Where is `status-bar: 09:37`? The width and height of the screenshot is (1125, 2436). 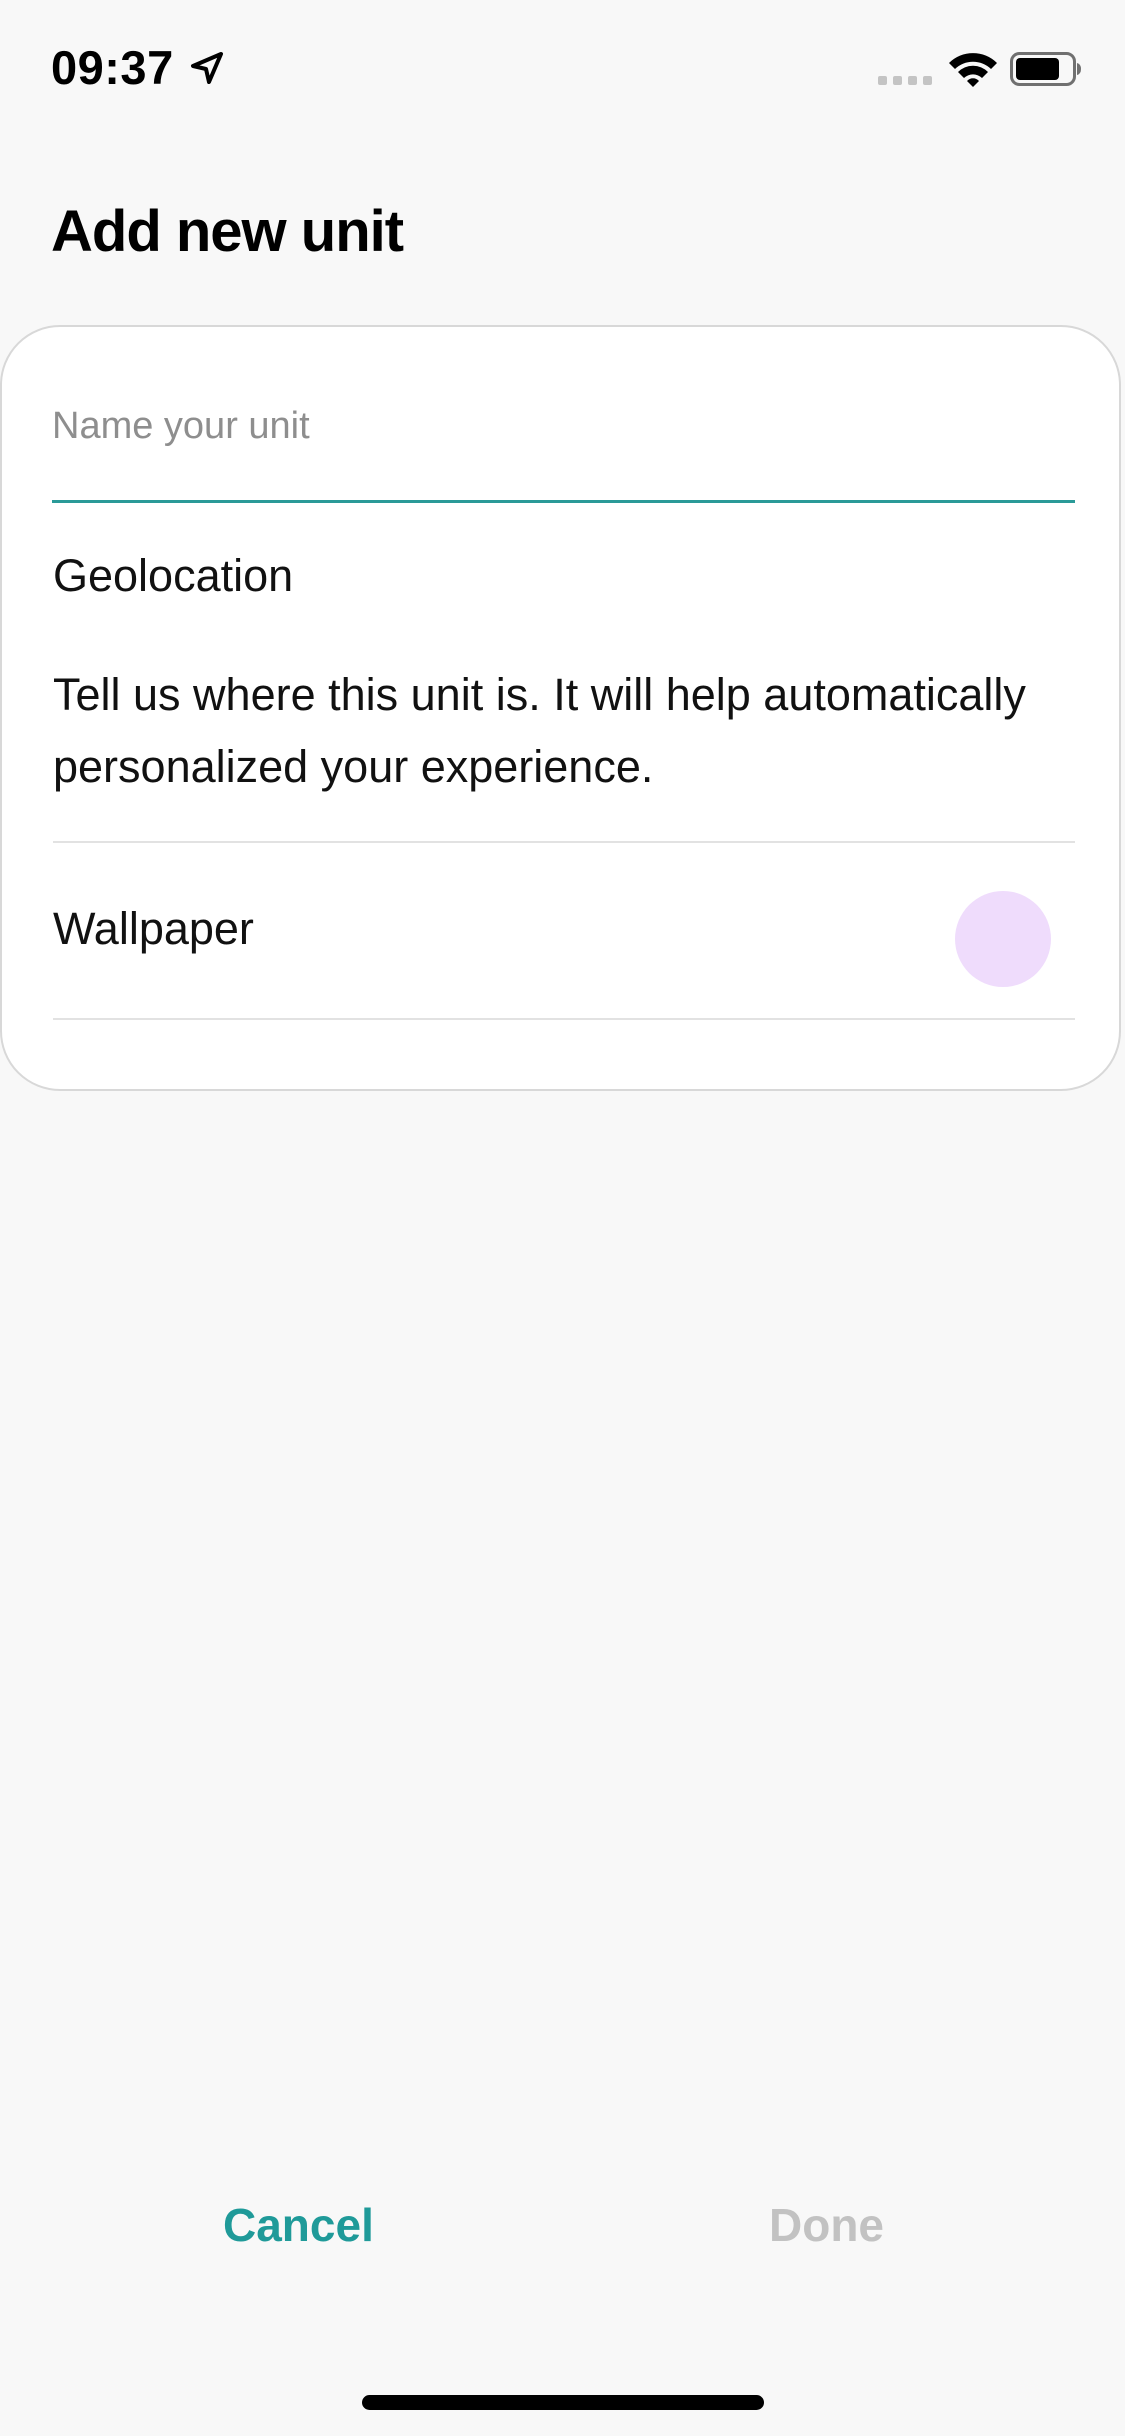 status-bar: 09:37 is located at coordinates (562, 70).